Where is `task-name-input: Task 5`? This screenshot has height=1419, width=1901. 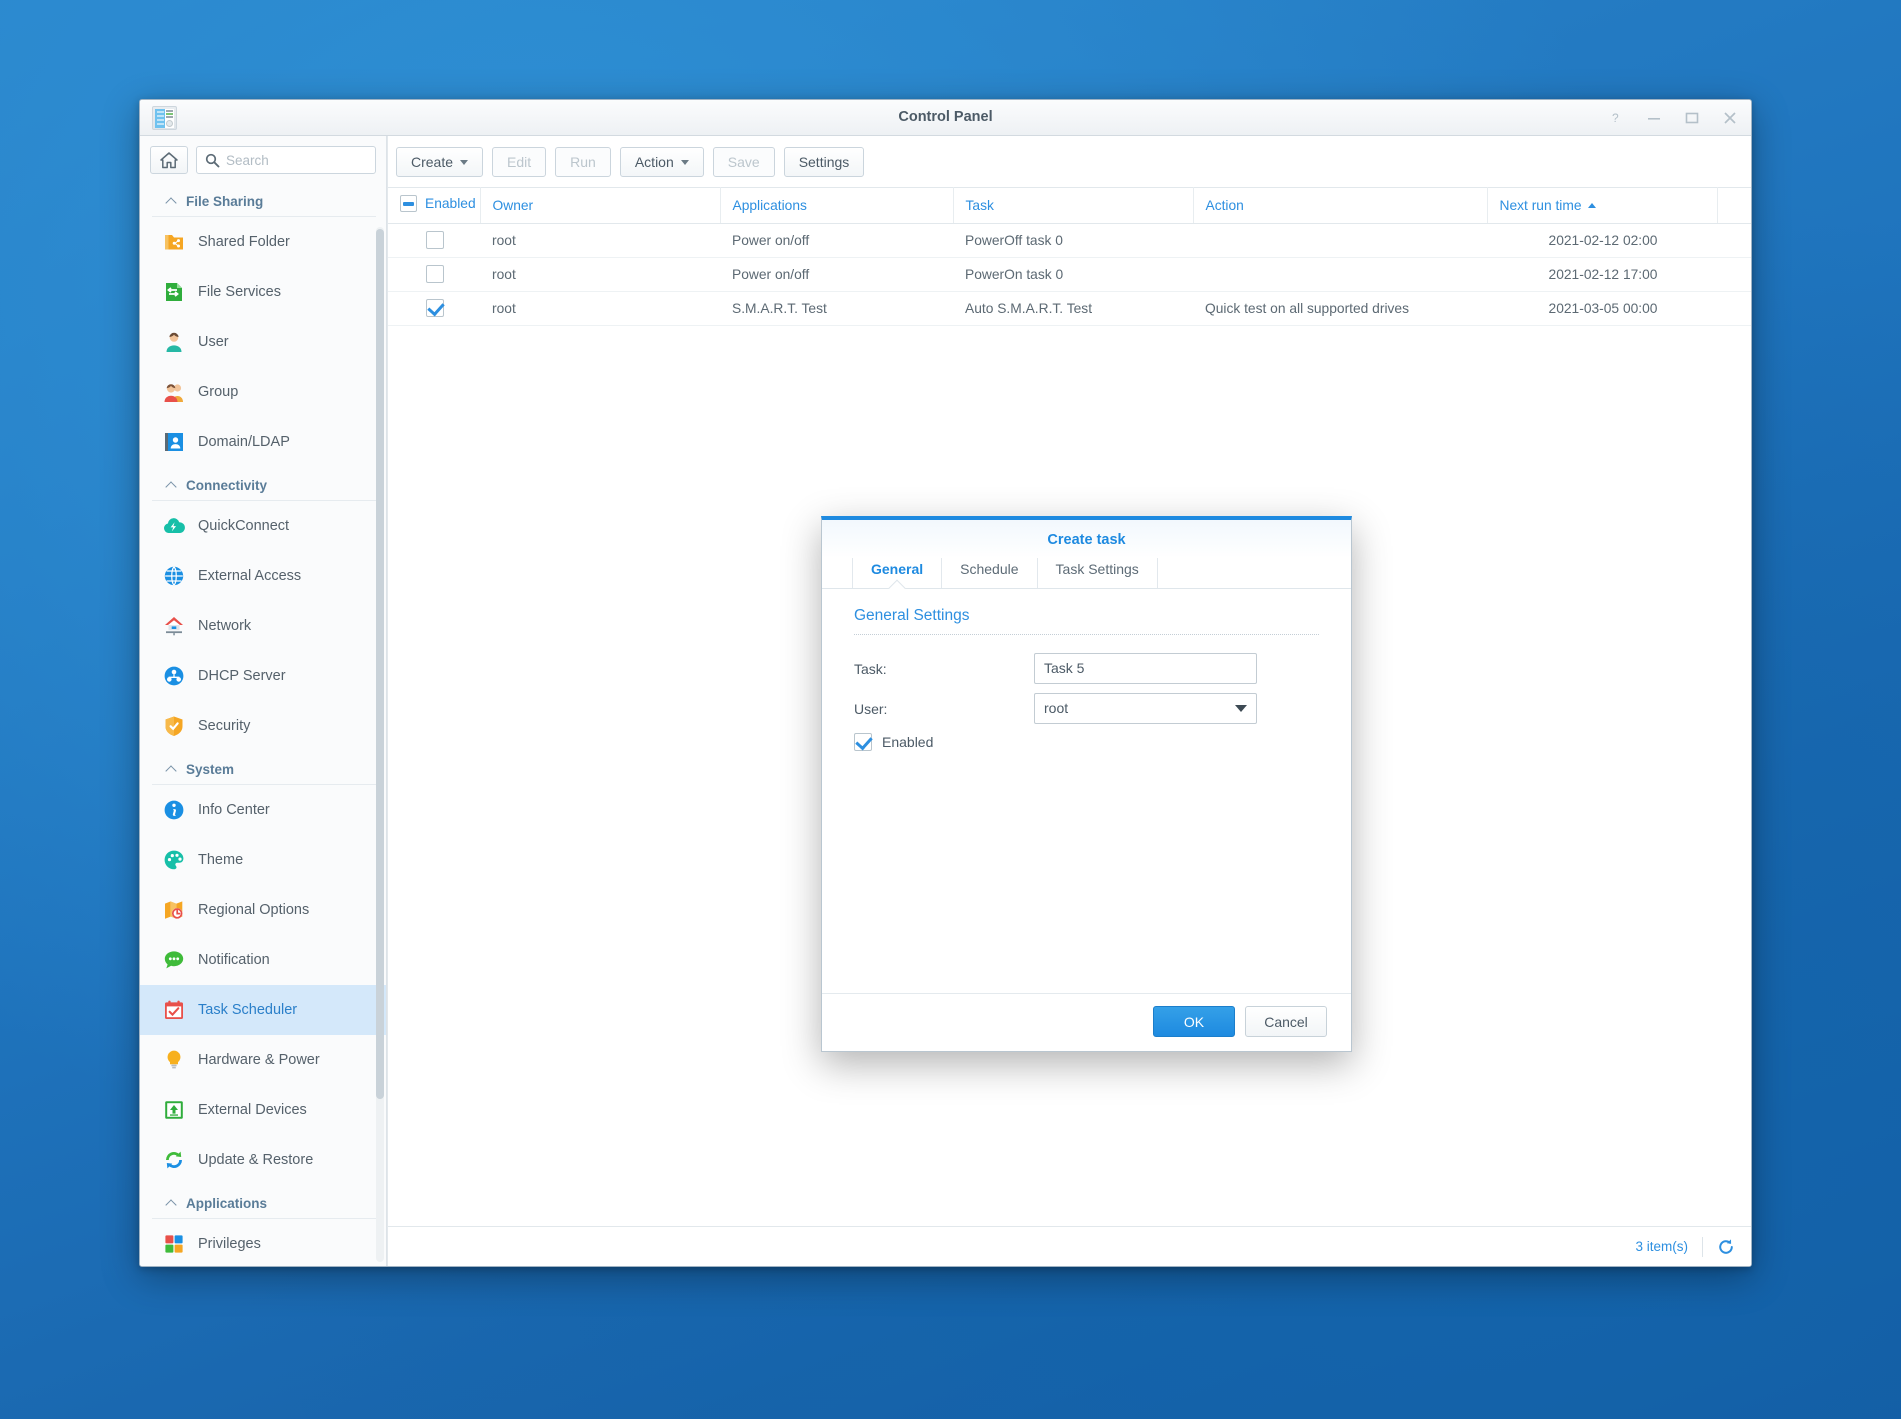
task-name-input: Task 5 is located at coordinates (1145, 668).